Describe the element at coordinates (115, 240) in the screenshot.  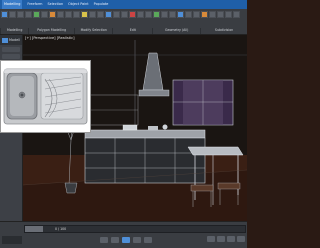
I see `previous-frame-icon` at that location.